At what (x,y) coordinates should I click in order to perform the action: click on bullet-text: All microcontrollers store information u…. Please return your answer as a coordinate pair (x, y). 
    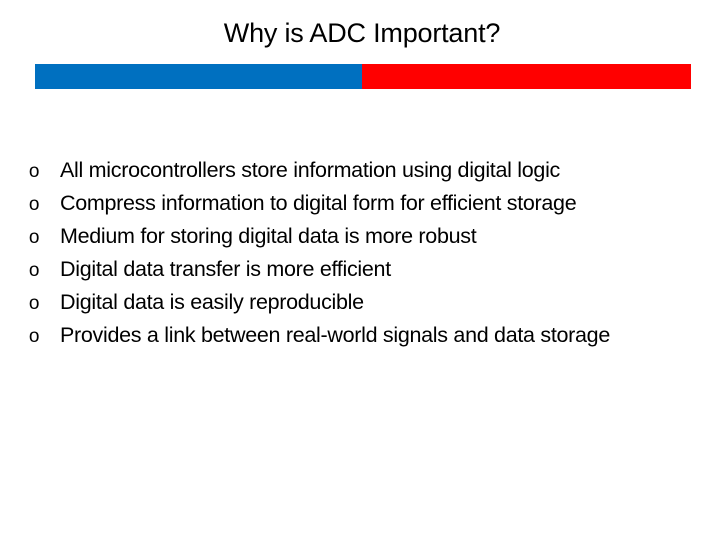
    Looking at the image, I should click on (310, 170).